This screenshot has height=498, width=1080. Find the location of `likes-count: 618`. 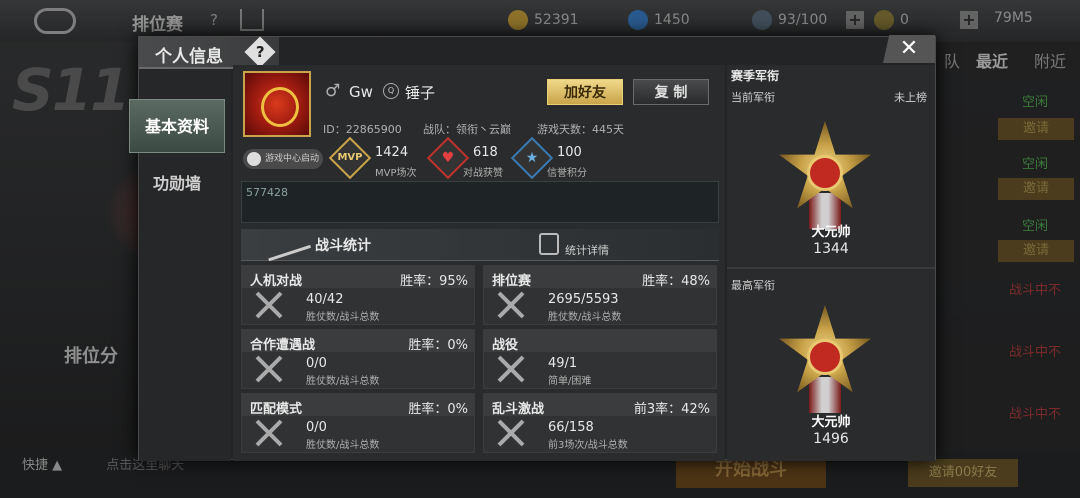

likes-count: 618 is located at coordinates (485, 152).